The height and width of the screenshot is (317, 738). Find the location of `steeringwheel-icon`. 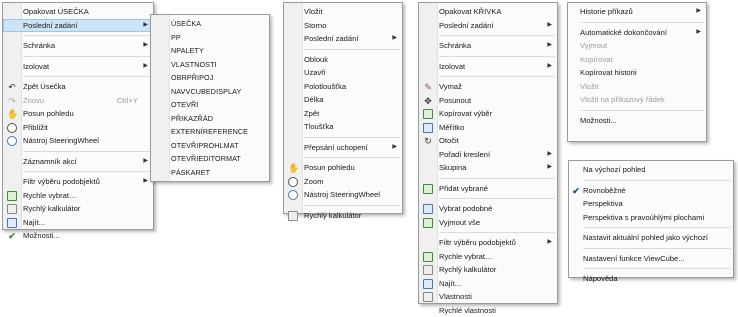

steeringwheel-icon is located at coordinates (12, 141).